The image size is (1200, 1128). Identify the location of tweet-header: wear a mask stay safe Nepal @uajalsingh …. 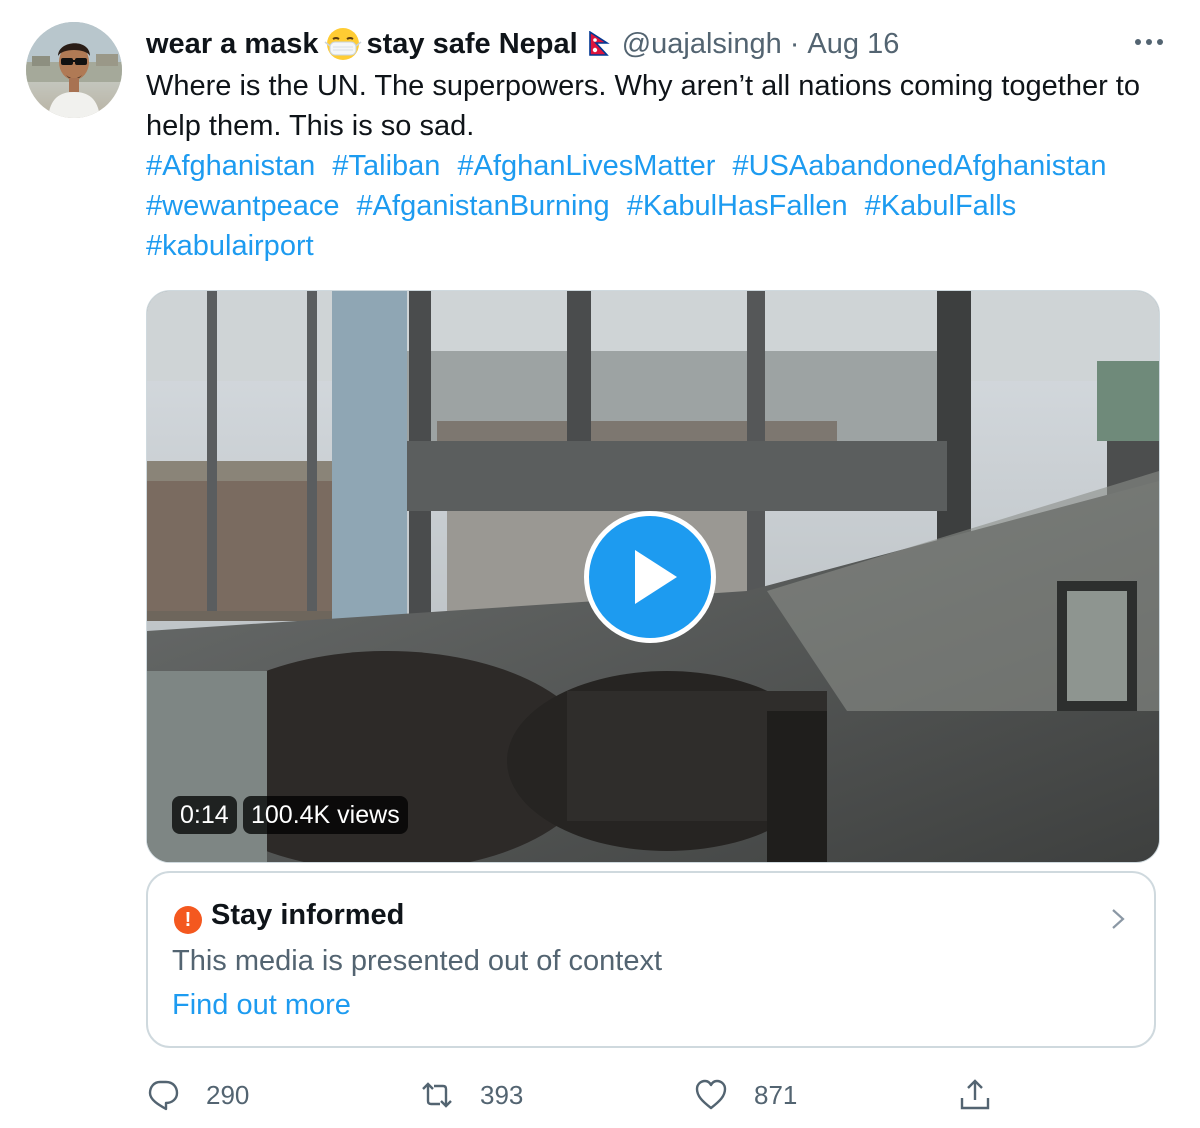
(653, 44).